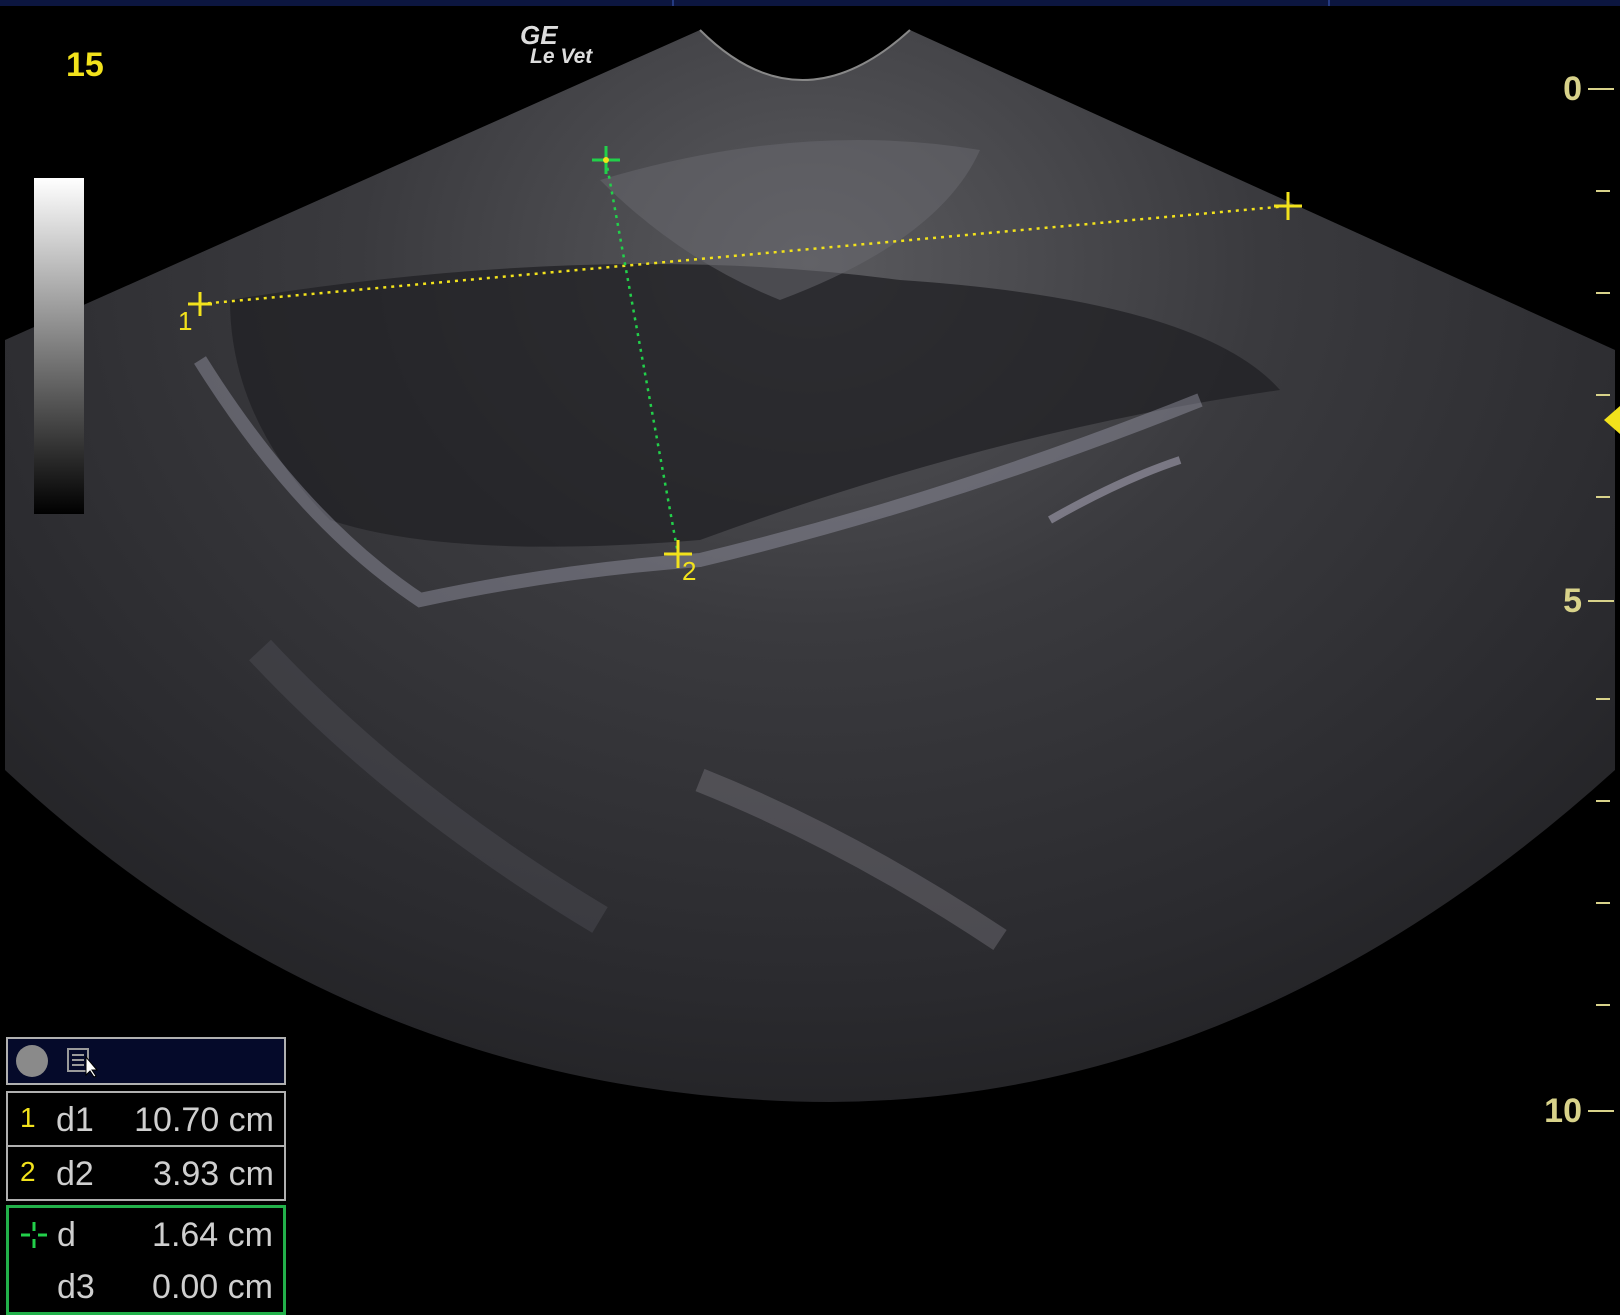 The image size is (1620, 1315). What do you see at coordinates (75, 1174) in the screenshot?
I see `measurement-label: d2` at bounding box center [75, 1174].